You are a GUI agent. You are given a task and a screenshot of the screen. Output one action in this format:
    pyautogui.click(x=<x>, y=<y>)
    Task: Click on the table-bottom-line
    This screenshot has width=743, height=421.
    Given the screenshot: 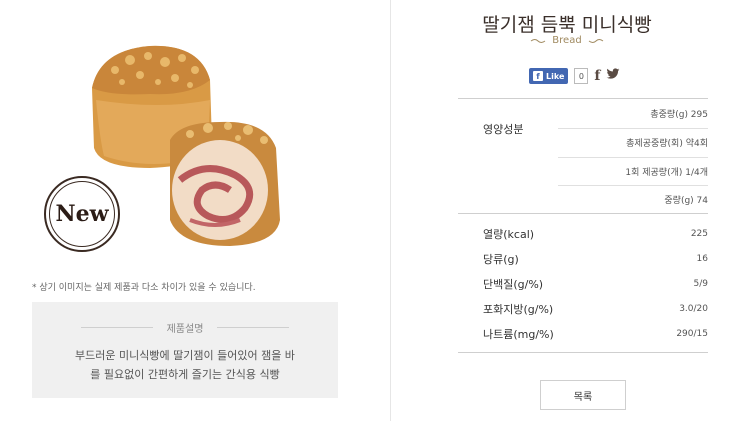 What is the action you would take?
    pyautogui.click(x=583, y=352)
    